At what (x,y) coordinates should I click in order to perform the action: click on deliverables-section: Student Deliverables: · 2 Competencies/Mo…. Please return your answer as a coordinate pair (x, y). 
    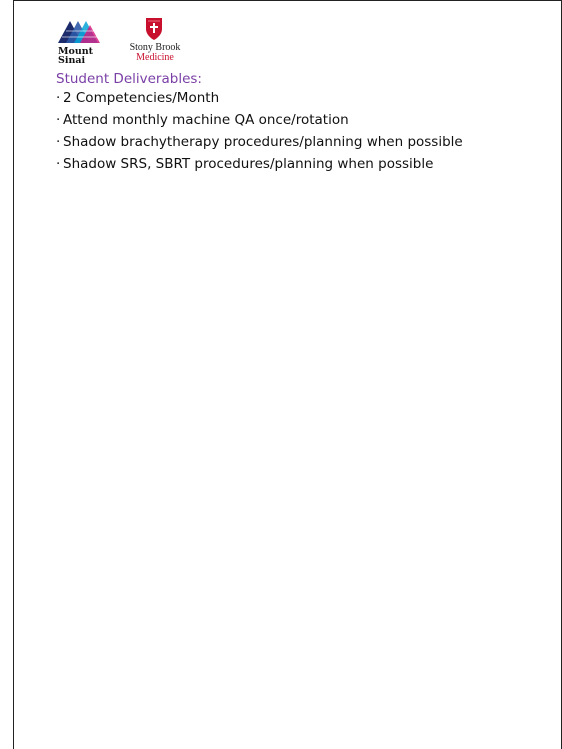
    Looking at the image, I should click on (301, 123).